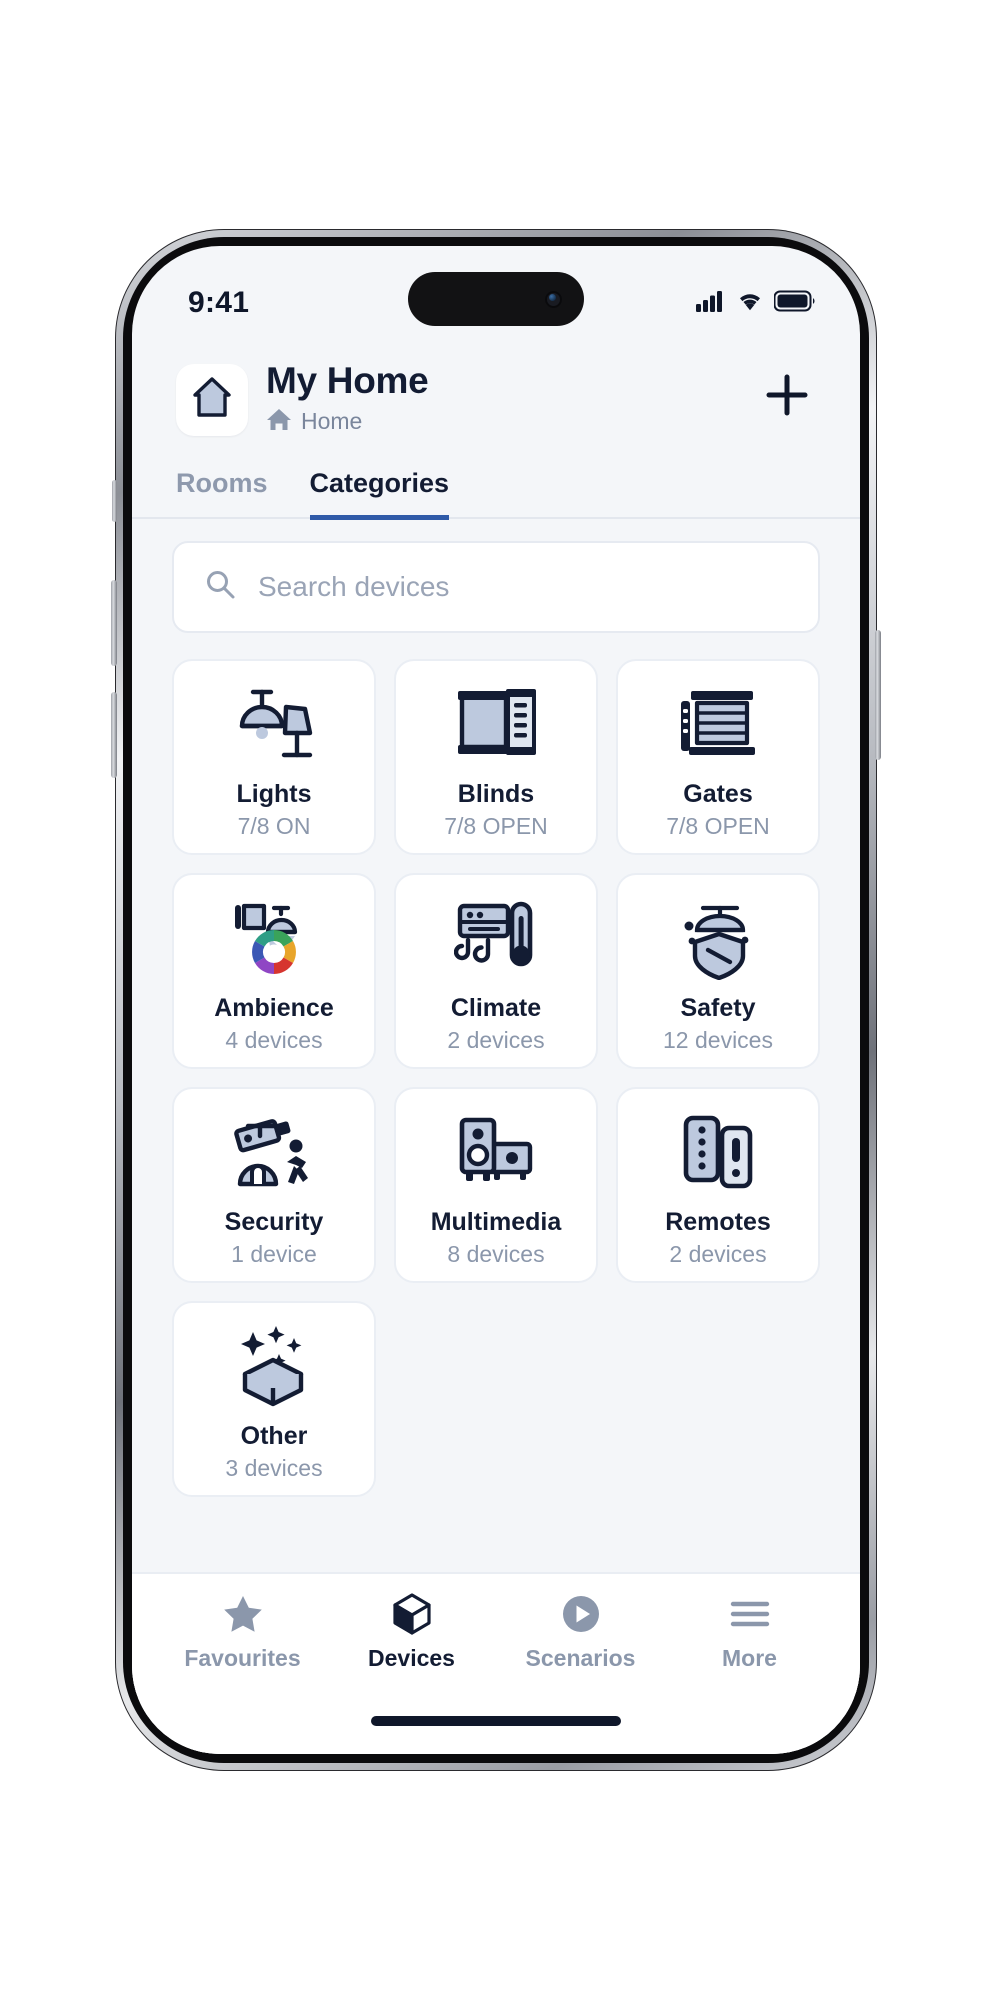  What do you see at coordinates (222, 494) in the screenshot?
I see `tab-rooms: Rooms` at bounding box center [222, 494].